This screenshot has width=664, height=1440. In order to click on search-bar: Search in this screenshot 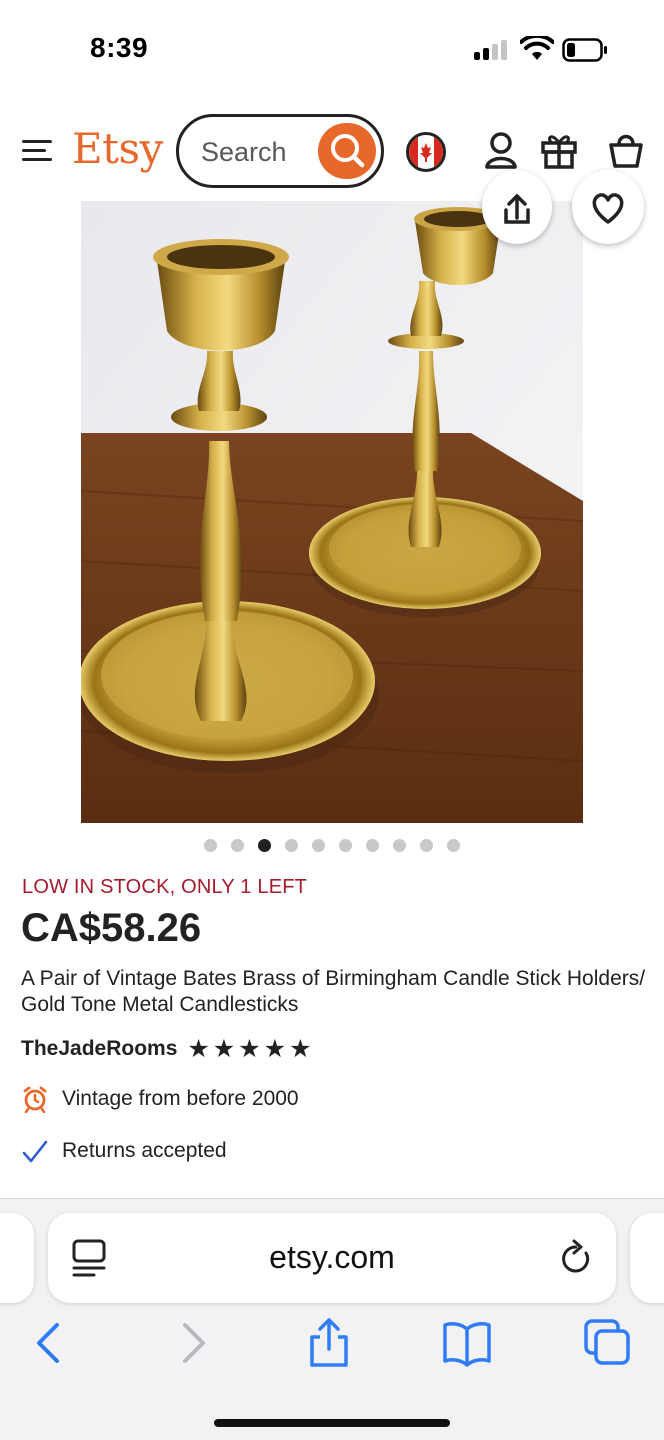, I will do `click(280, 151)`.